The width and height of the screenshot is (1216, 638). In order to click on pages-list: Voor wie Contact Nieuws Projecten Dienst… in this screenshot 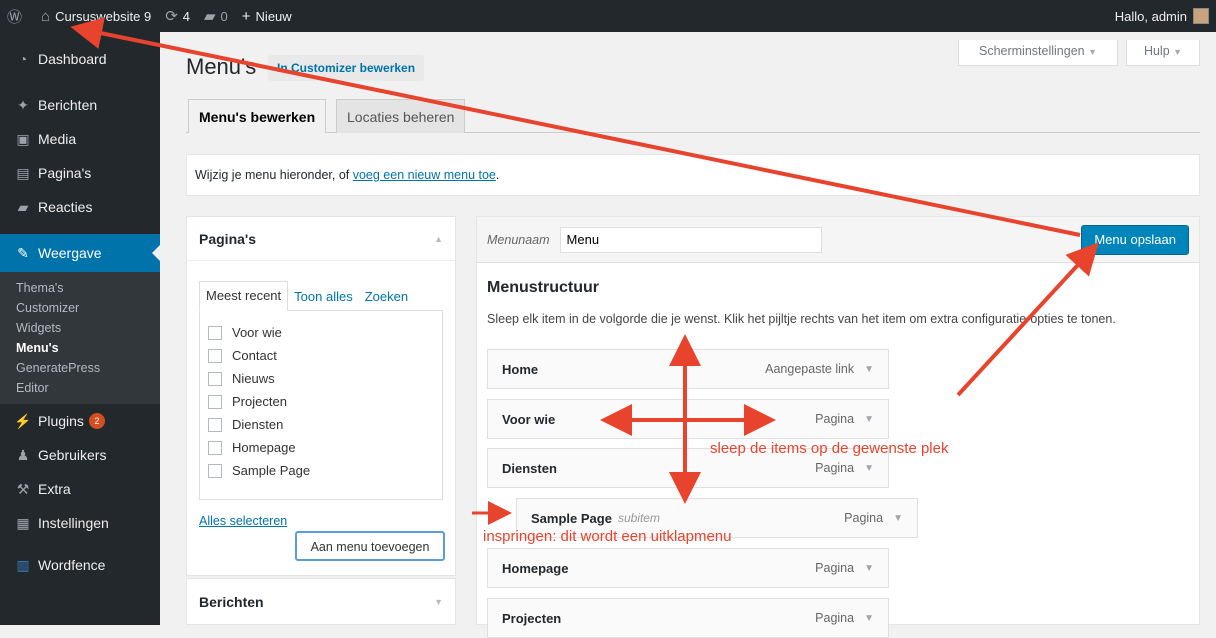, I will do `click(321, 405)`.